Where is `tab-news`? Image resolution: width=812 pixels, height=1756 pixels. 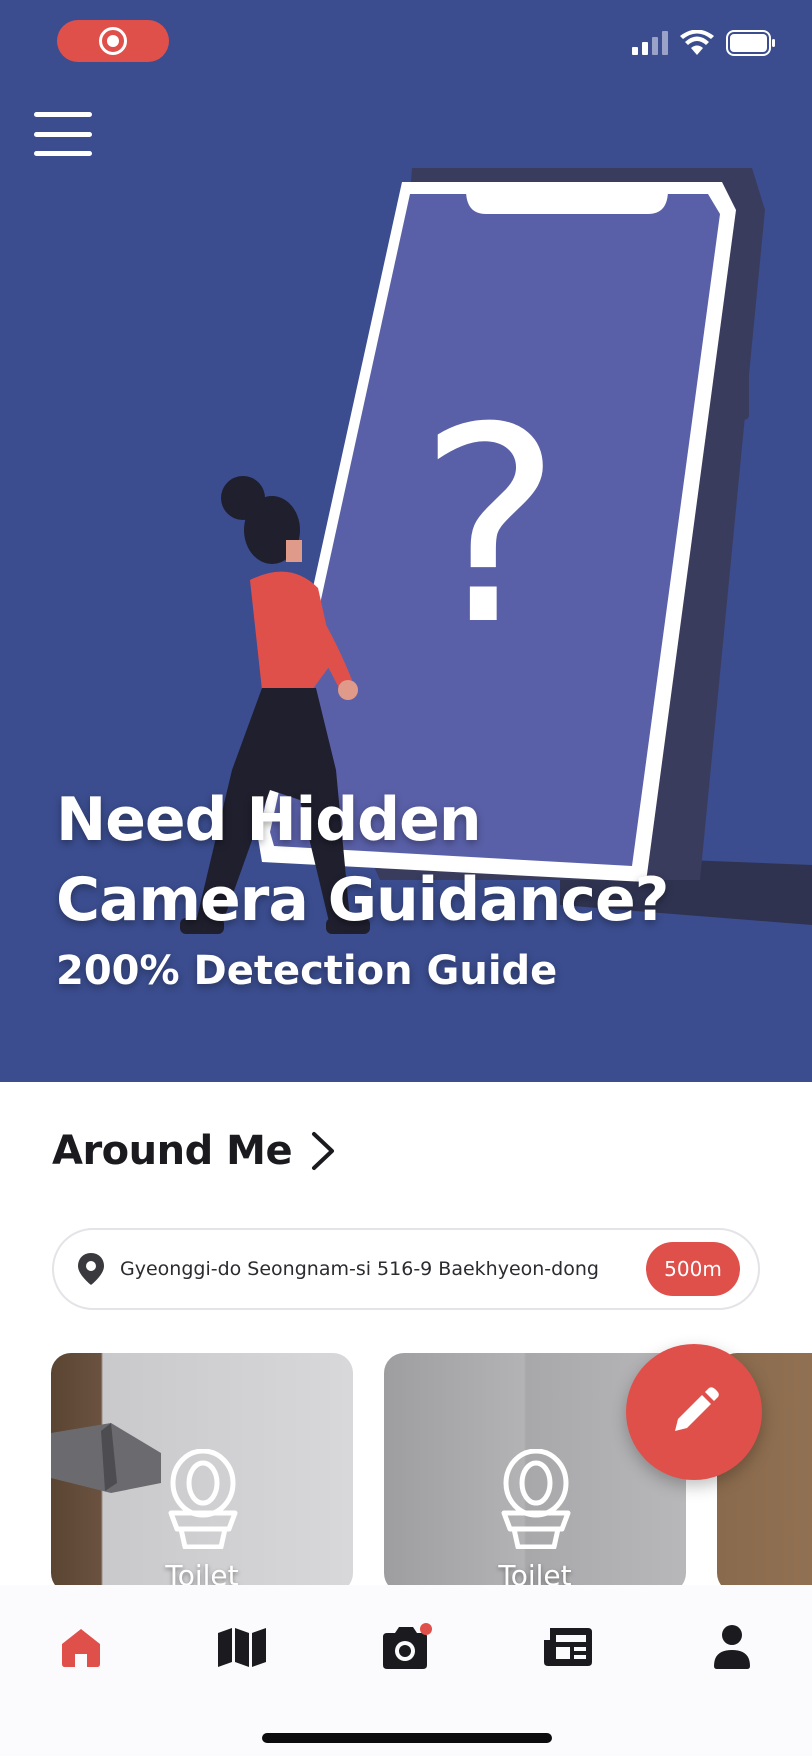 tab-news is located at coordinates (568, 1647).